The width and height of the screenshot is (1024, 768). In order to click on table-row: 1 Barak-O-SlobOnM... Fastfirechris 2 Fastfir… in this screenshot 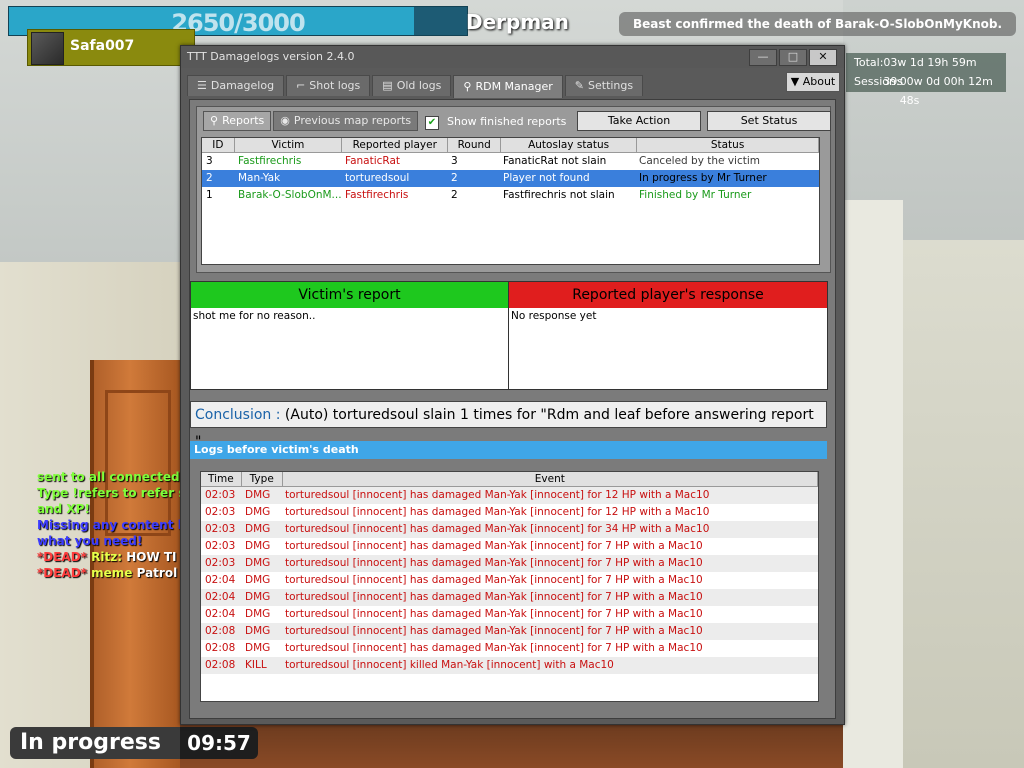, I will do `click(510, 195)`.